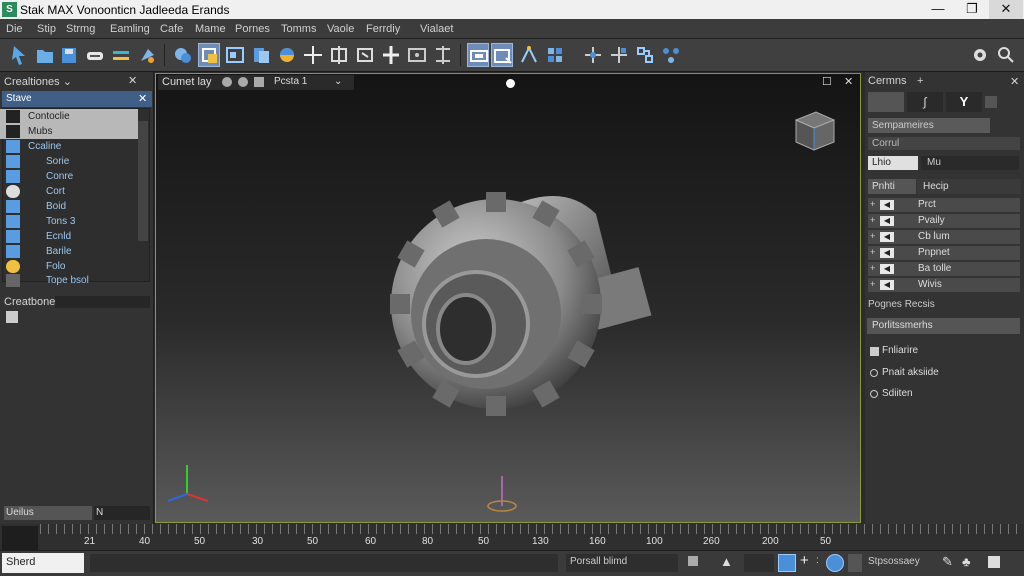 The height and width of the screenshot is (576, 1024). What do you see at coordinates (944, 269) in the screenshot?
I see `property-row: + ◀ Ba tolle` at bounding box center [944, 269].